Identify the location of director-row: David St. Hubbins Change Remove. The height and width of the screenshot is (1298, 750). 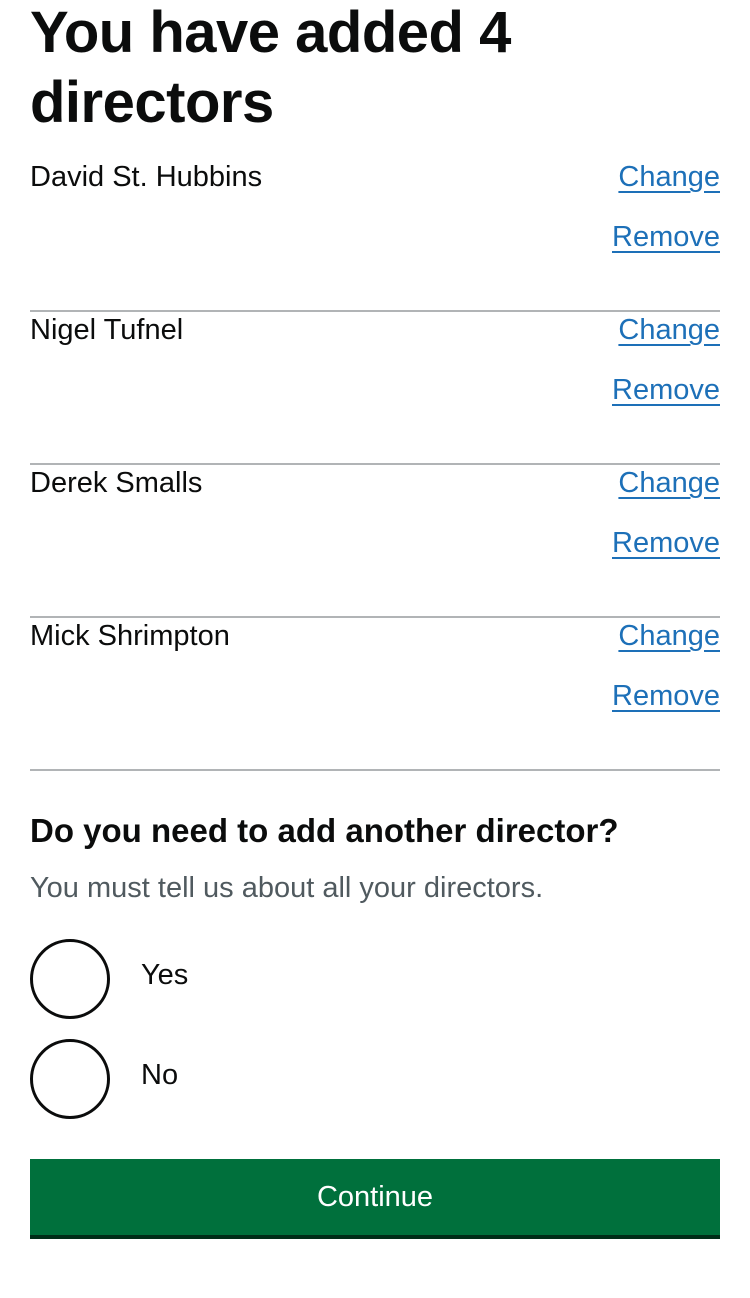
(375, 235).